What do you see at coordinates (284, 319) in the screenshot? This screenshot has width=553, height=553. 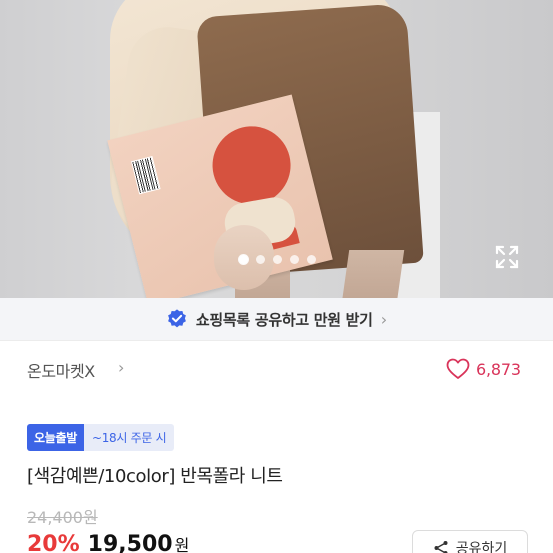 I see `share-promo-text: 쇼핑목록 공유하고 만원 받기` at bounding box center [284, 319].